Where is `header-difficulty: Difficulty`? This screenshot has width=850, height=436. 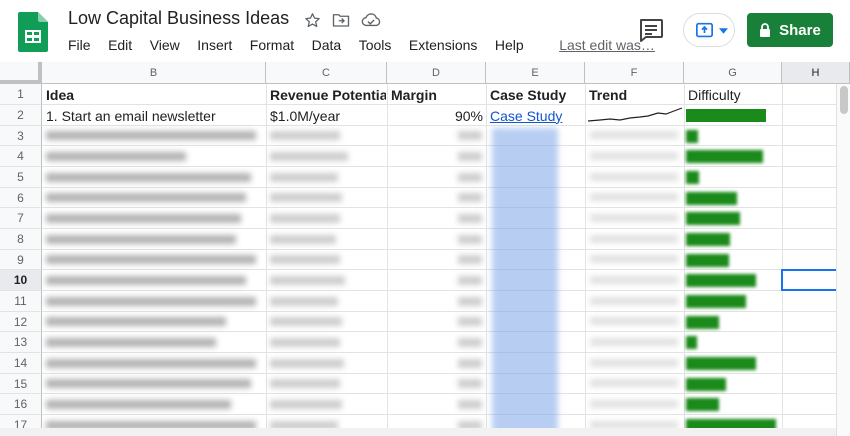
header-difficulty: Difficulty is located at coordinates (734, 94).